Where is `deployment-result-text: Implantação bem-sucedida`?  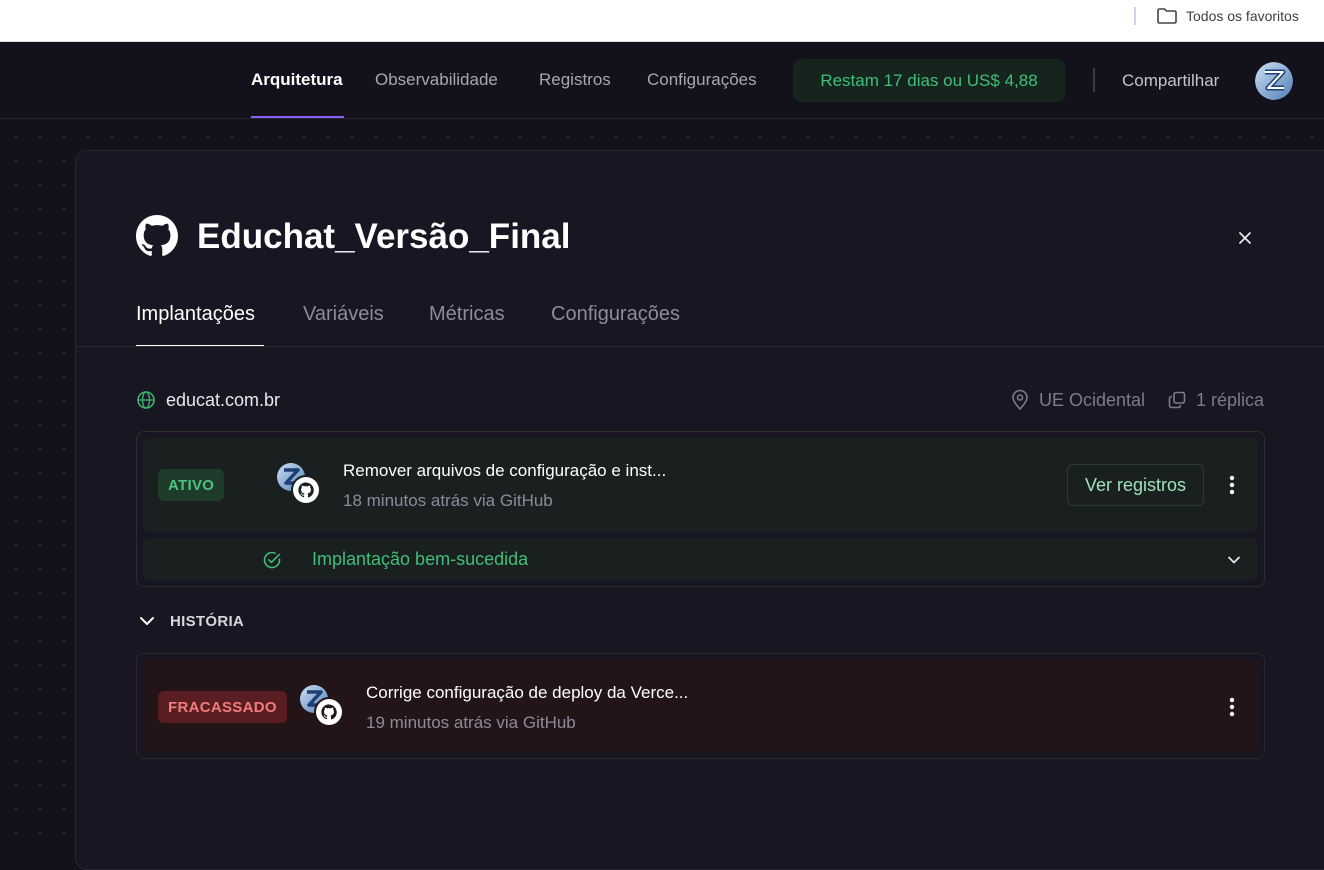
deployment-result-text: Implantação bem-sucedida is located at coordinates (420, 559).